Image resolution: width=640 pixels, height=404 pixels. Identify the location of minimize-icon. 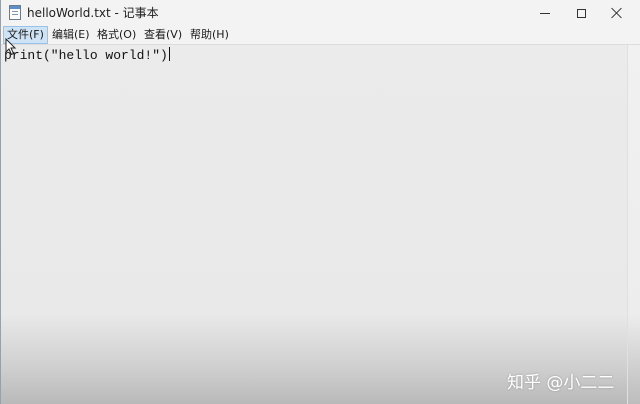
(545, 13).